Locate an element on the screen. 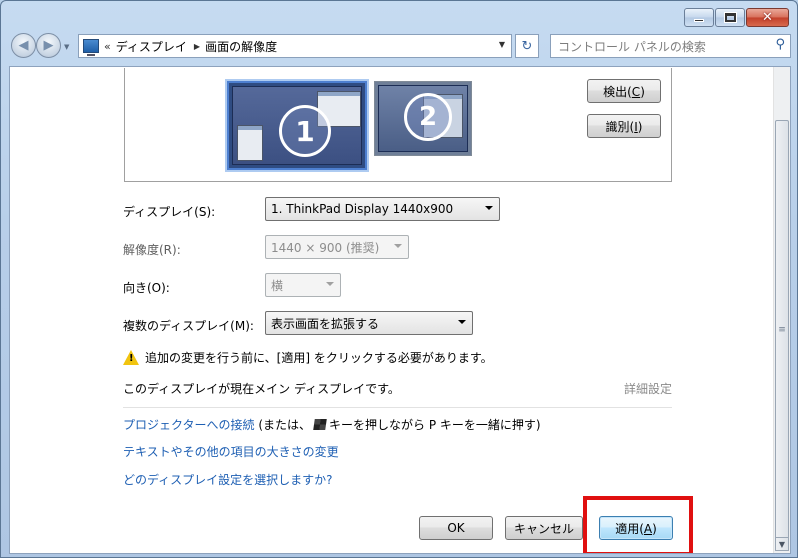  orientation-select-value: 横 is located at coordinates (277, 285).